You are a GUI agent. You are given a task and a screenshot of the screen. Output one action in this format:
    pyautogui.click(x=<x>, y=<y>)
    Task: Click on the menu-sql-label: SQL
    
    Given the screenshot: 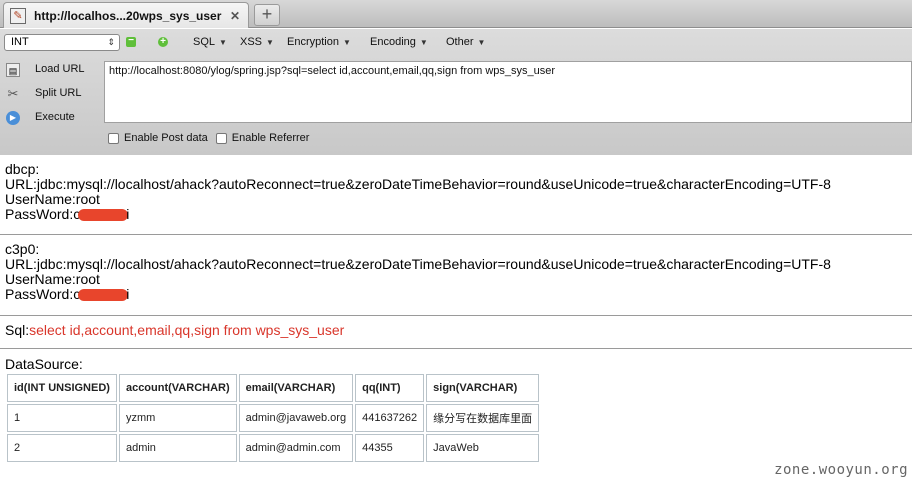 What is the action you would take?
    pyautogui.click(x=204, y=42)
    